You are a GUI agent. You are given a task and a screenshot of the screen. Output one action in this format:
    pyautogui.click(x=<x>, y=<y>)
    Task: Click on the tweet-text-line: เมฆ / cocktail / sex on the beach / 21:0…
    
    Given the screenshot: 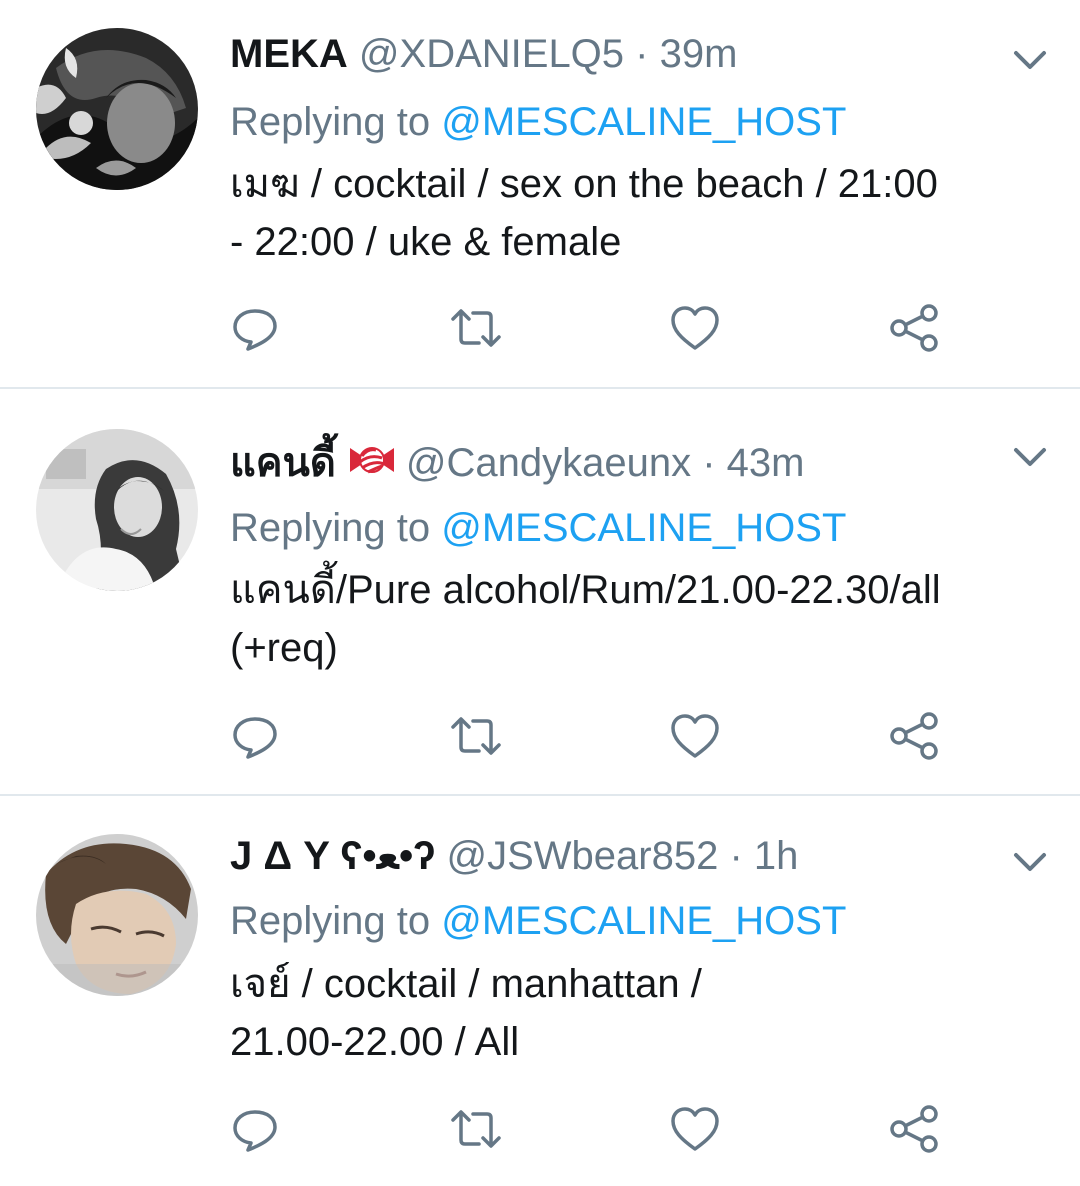 What is the action you would take?
    pyautogui.click(x=584, y=184)
    